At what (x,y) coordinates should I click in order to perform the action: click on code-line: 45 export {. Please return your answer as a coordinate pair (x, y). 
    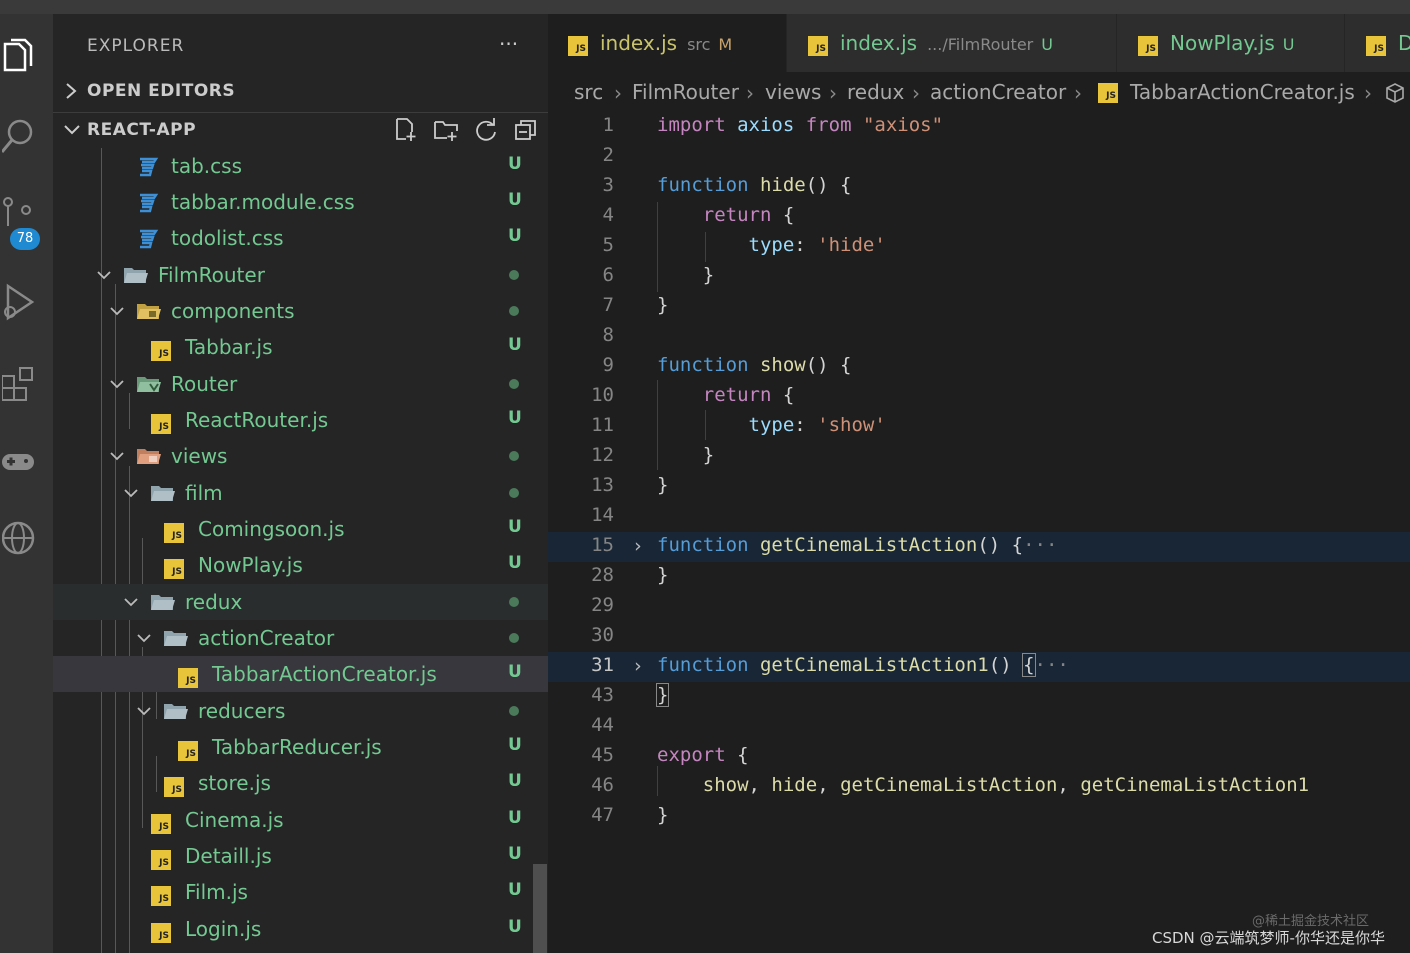
    Looking at the image, I should click on (979, 757).